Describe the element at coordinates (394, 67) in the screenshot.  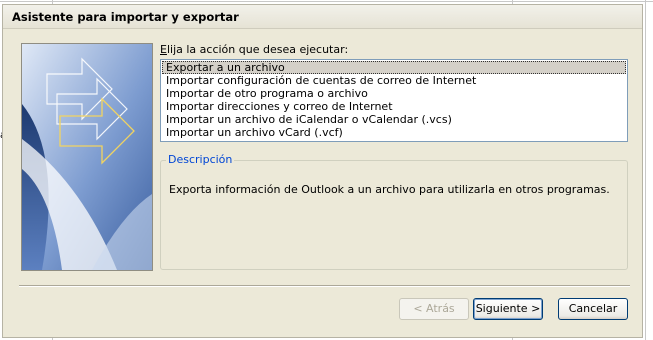
I see `action-option-export-to-file: Exportar a un archivo` at that location.